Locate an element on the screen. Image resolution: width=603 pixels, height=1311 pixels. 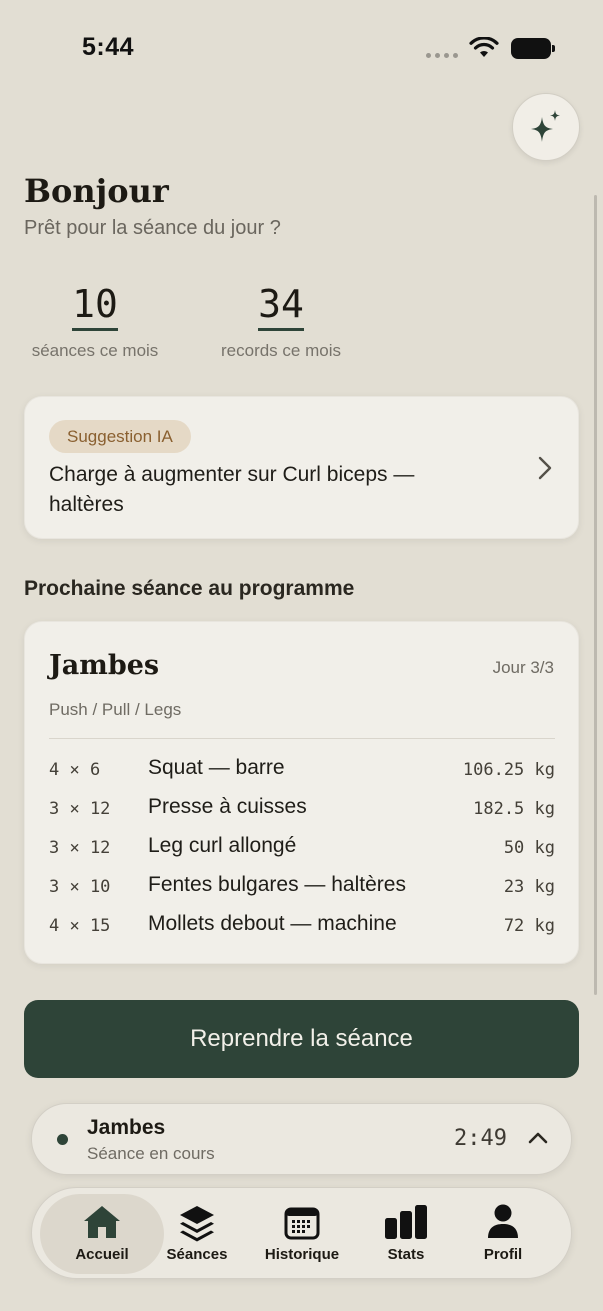
stat-sessions-month: 10 séances ce mois is located at coordinates (95, 321).